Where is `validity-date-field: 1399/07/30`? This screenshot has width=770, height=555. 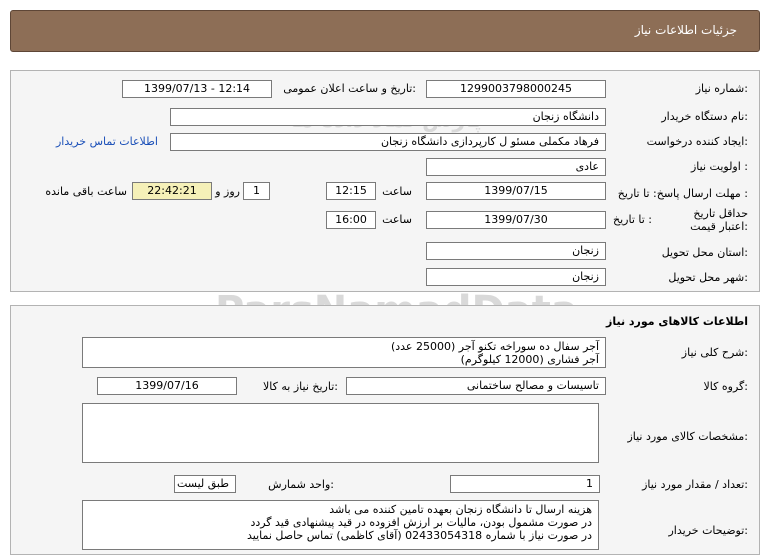 validity-date-field: 1399/07/30 is located at coordinates (516, 220).